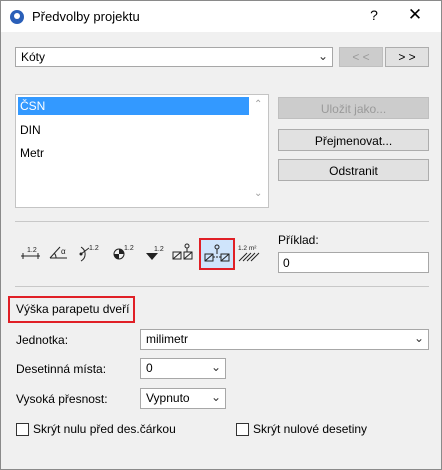  Describe the element at coordinates (22, 429) in the screenshot. I see `hide-leading-zero-checkbox` at that location.